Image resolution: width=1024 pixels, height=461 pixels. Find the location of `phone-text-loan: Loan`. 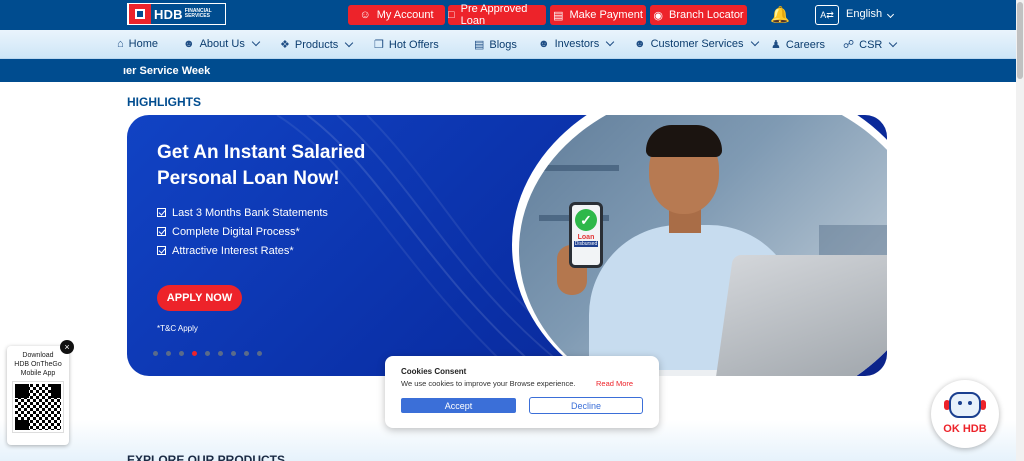

phone-text-loan: Loan is located at coordinates (586, 237).